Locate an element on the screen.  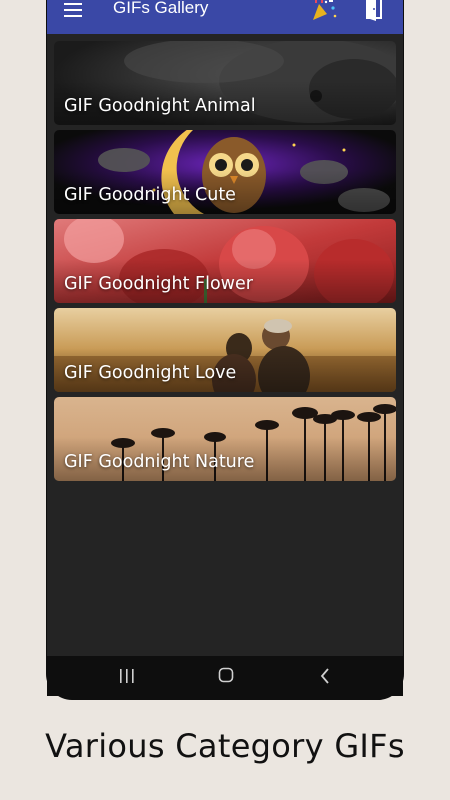
party-popper-icon is located at coordinates (324, 11).